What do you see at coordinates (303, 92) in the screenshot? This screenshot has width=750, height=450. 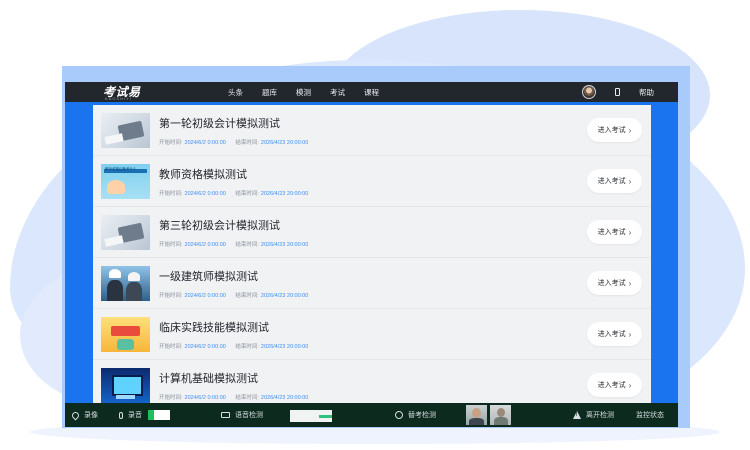 I see `nav-item-mock-test: 模测` at bounding box center [303, 92].